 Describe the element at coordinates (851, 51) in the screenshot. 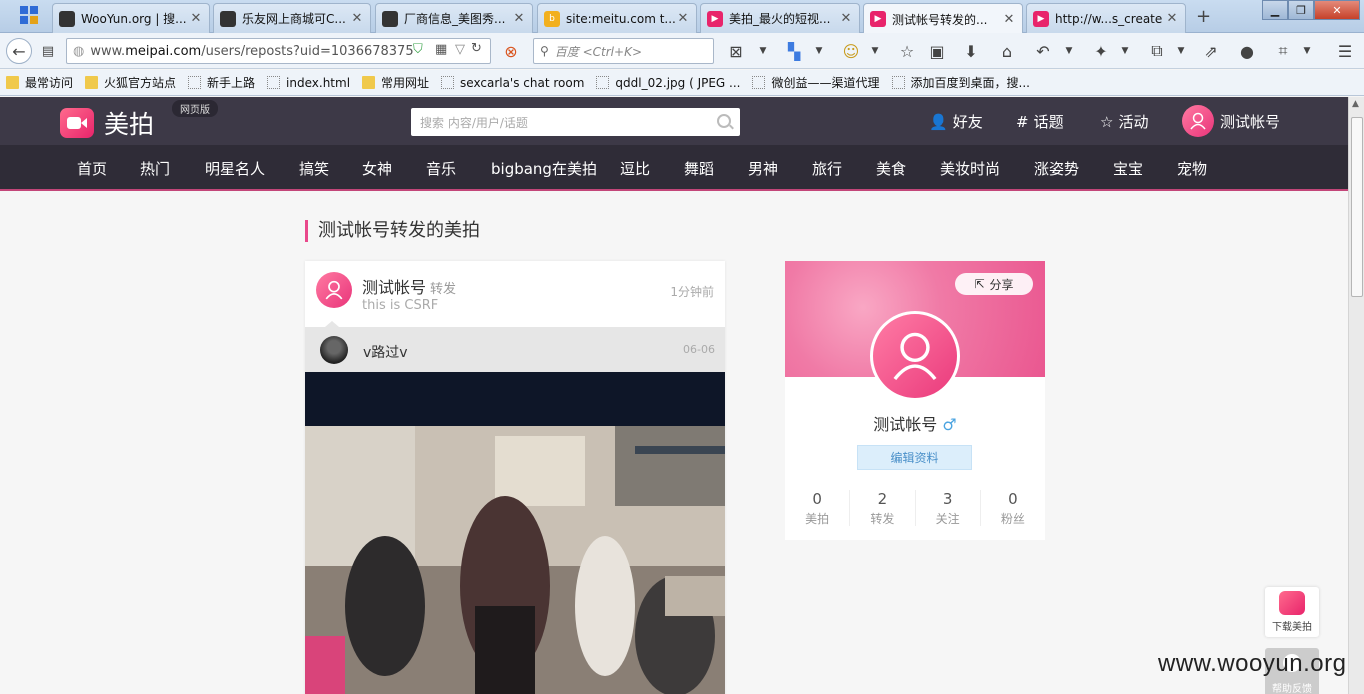

I see `addon-face-icon: ☺` at that location.